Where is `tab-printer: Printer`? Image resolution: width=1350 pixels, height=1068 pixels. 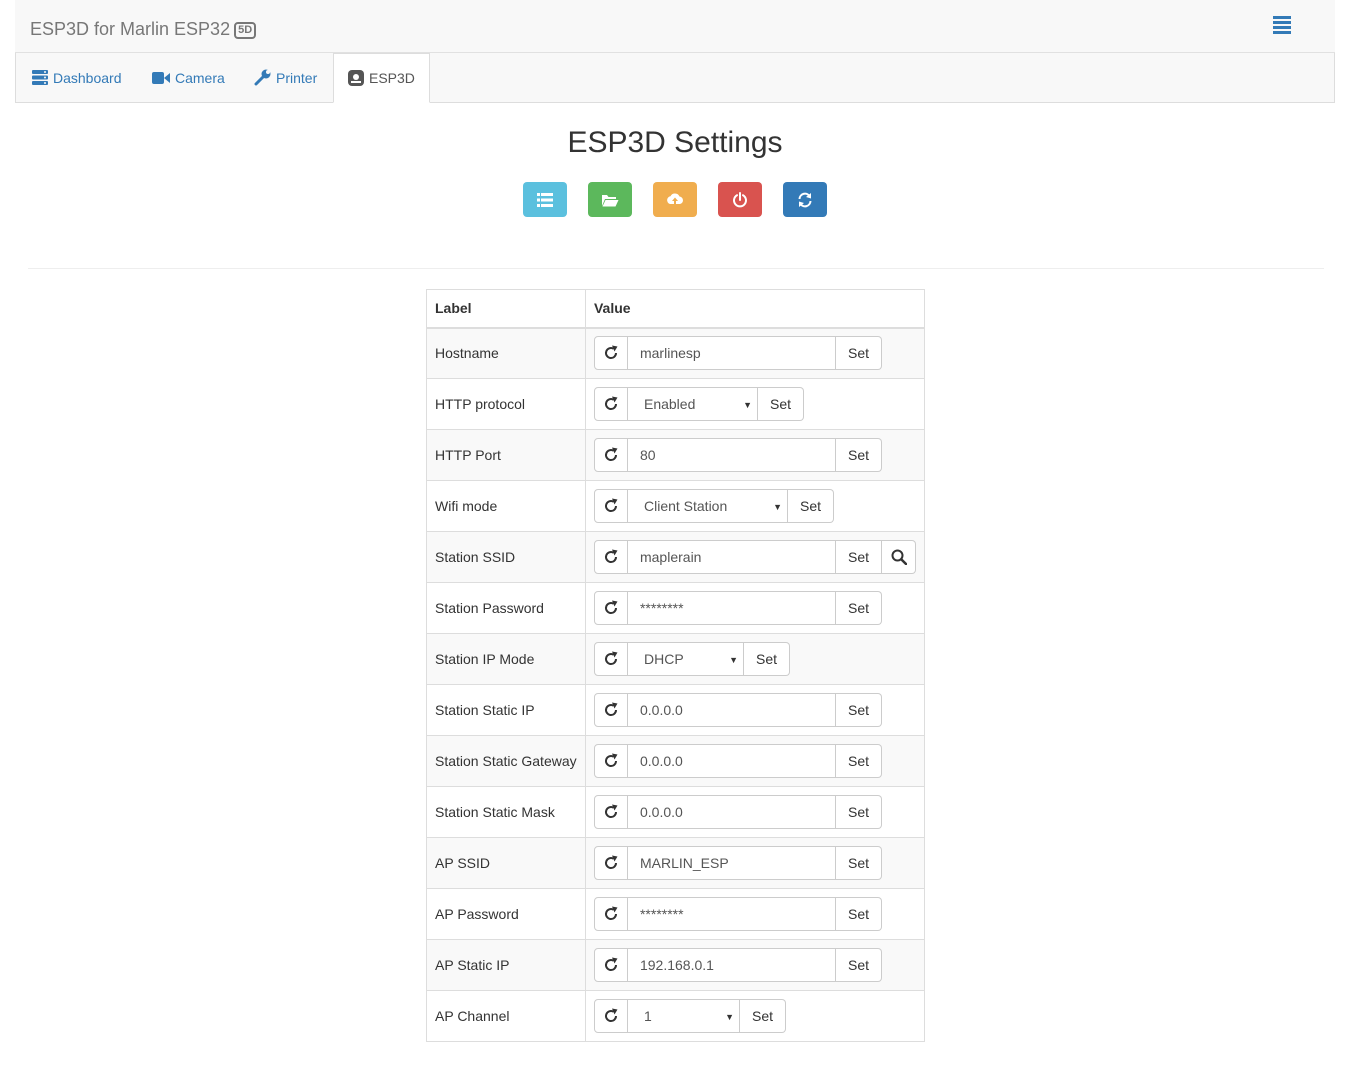
tab-printer: Printer is located at coordinates (285, 77).